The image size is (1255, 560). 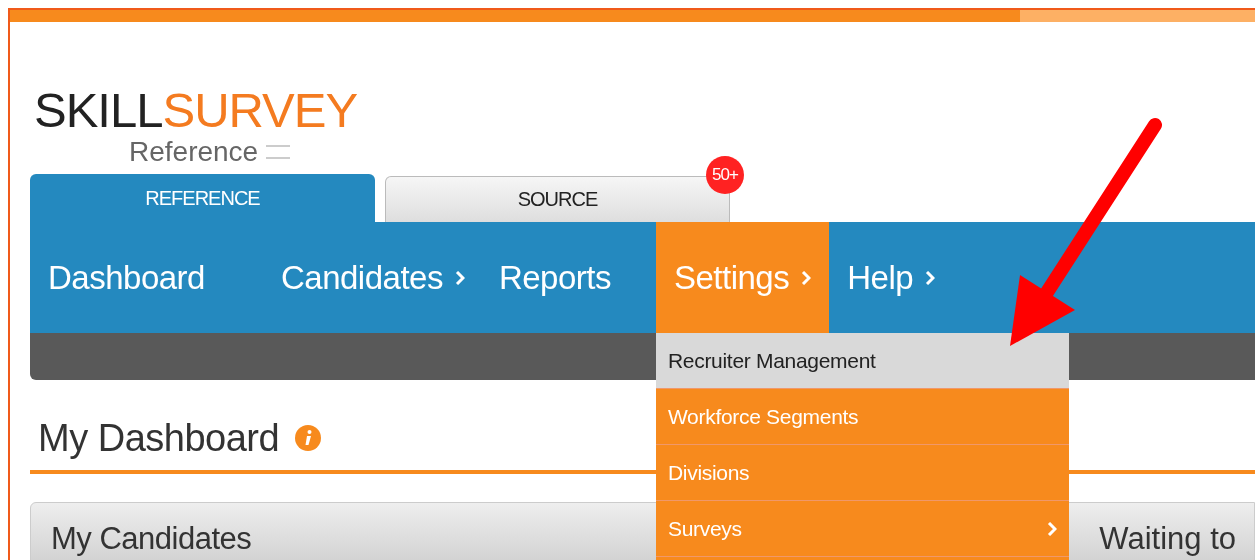 What do you see at coordinates (202, 198) in the screenshot?
I see `product-tab: REFERENCE` at bounding box center [202, 198].